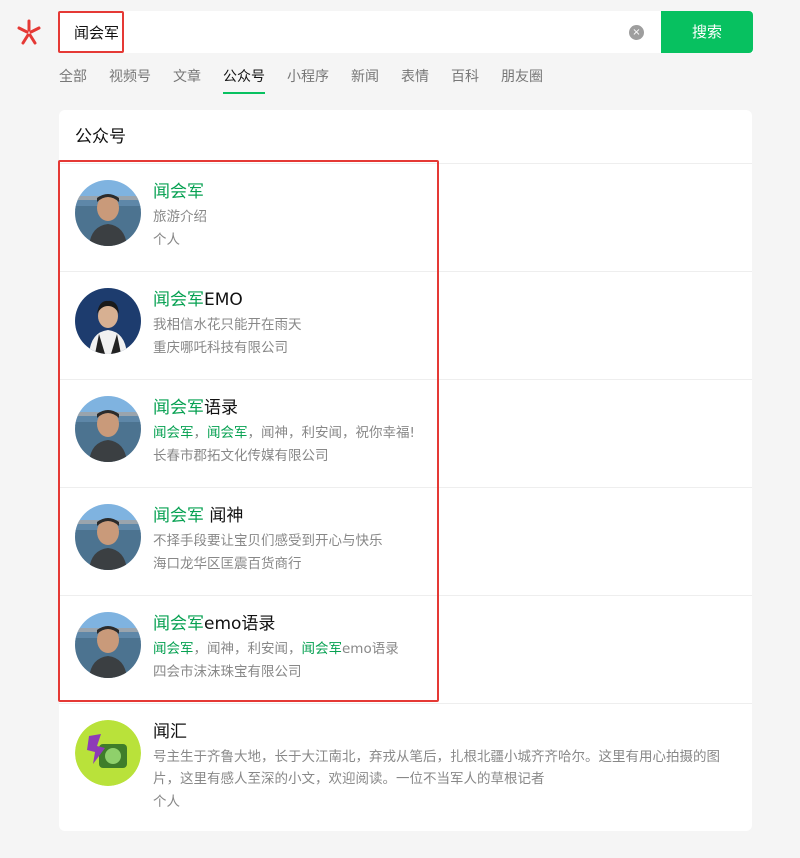 This screenshot has height=858, width=800. What do you see at coordinates (227, 672) in the screenshot?
I see `result-owner: 四会市沫沫珠宝有限公司` at bounding box center [227, 672].